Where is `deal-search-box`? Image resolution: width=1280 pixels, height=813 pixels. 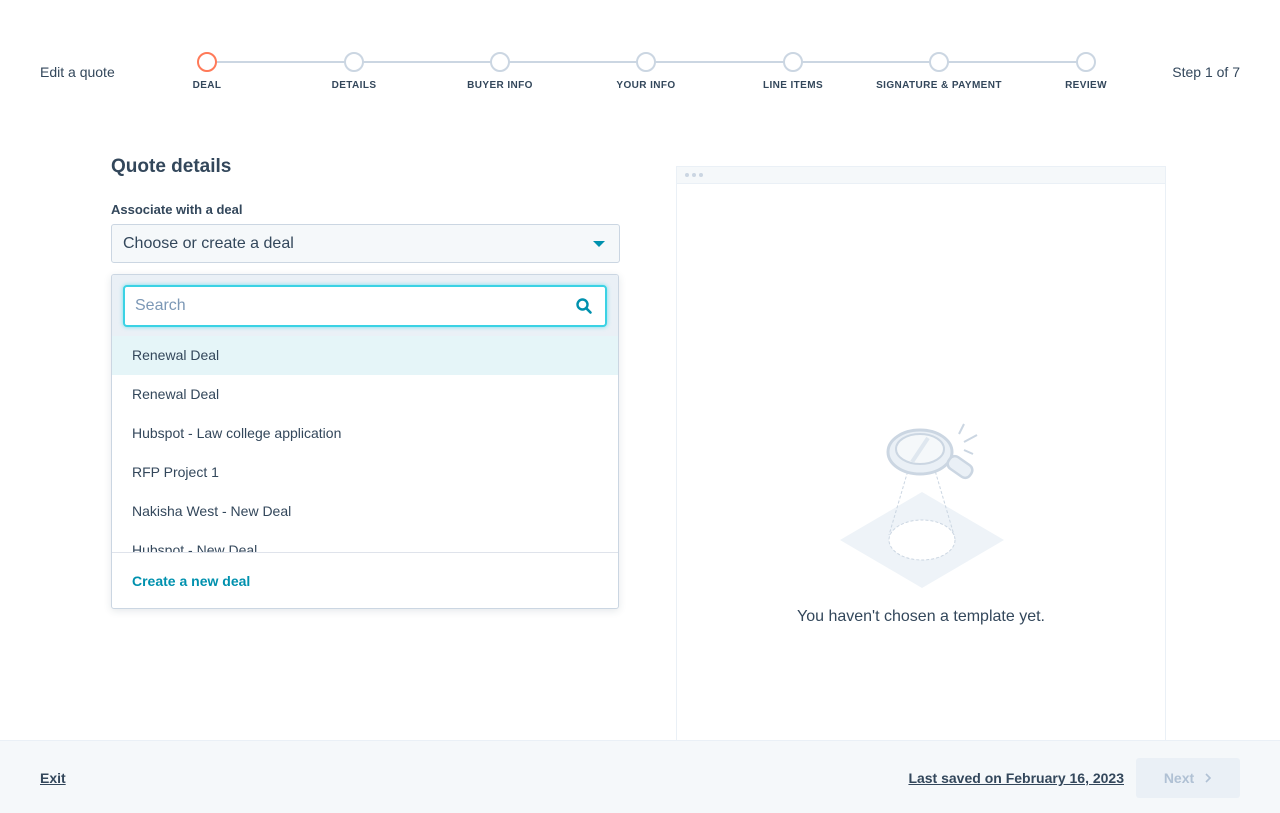
deal-search-box is located at coordinates (365, 306).